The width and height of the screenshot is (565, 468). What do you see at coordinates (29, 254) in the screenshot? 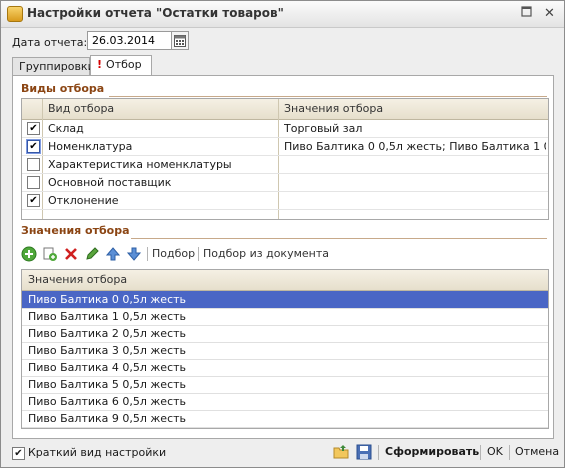
I see `add-icon` at bounding box center [29, 254].